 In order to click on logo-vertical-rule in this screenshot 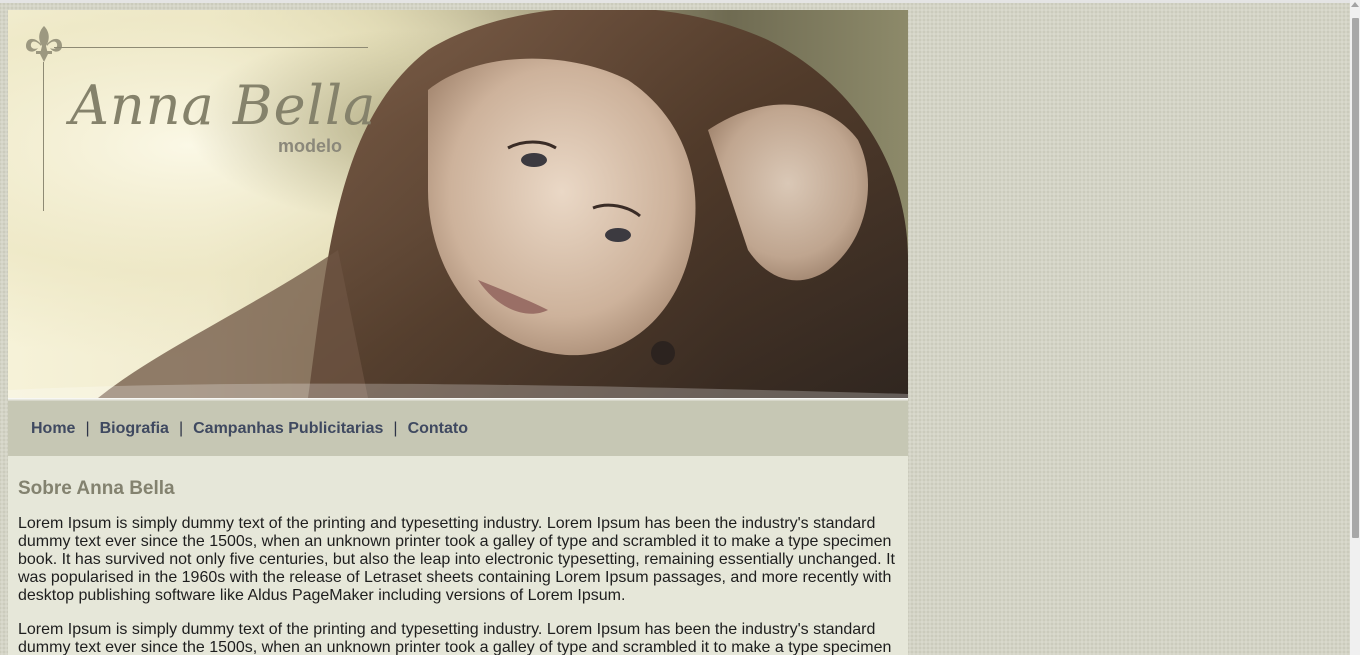, I will do `click(43, 136)`.